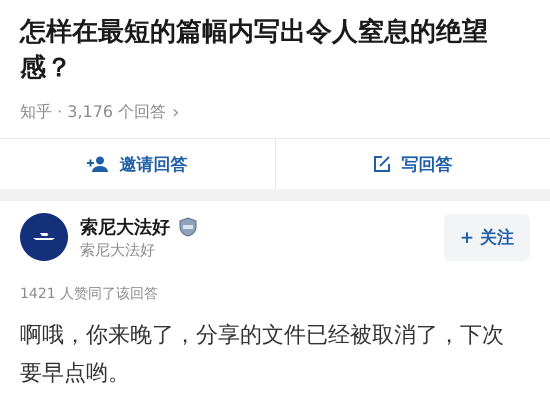  I want to click on author-name: 索尼大法好, so click(125, 226).